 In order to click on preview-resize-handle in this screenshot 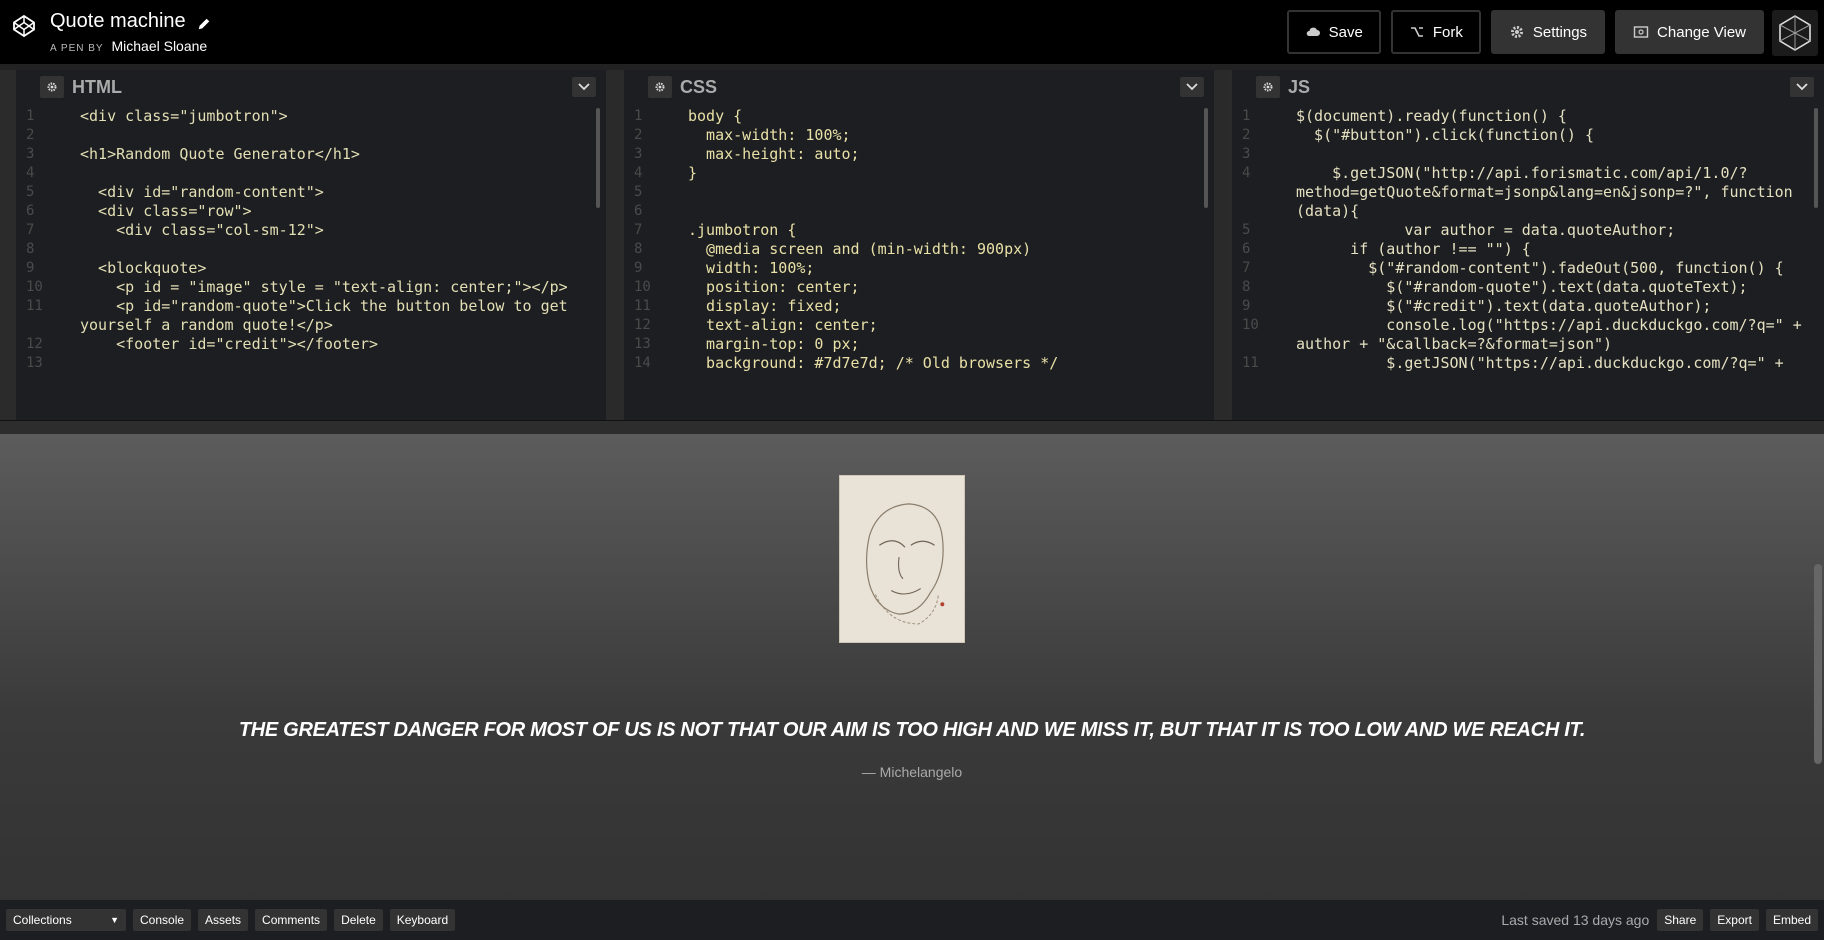, I will do `click(912, 427)`.